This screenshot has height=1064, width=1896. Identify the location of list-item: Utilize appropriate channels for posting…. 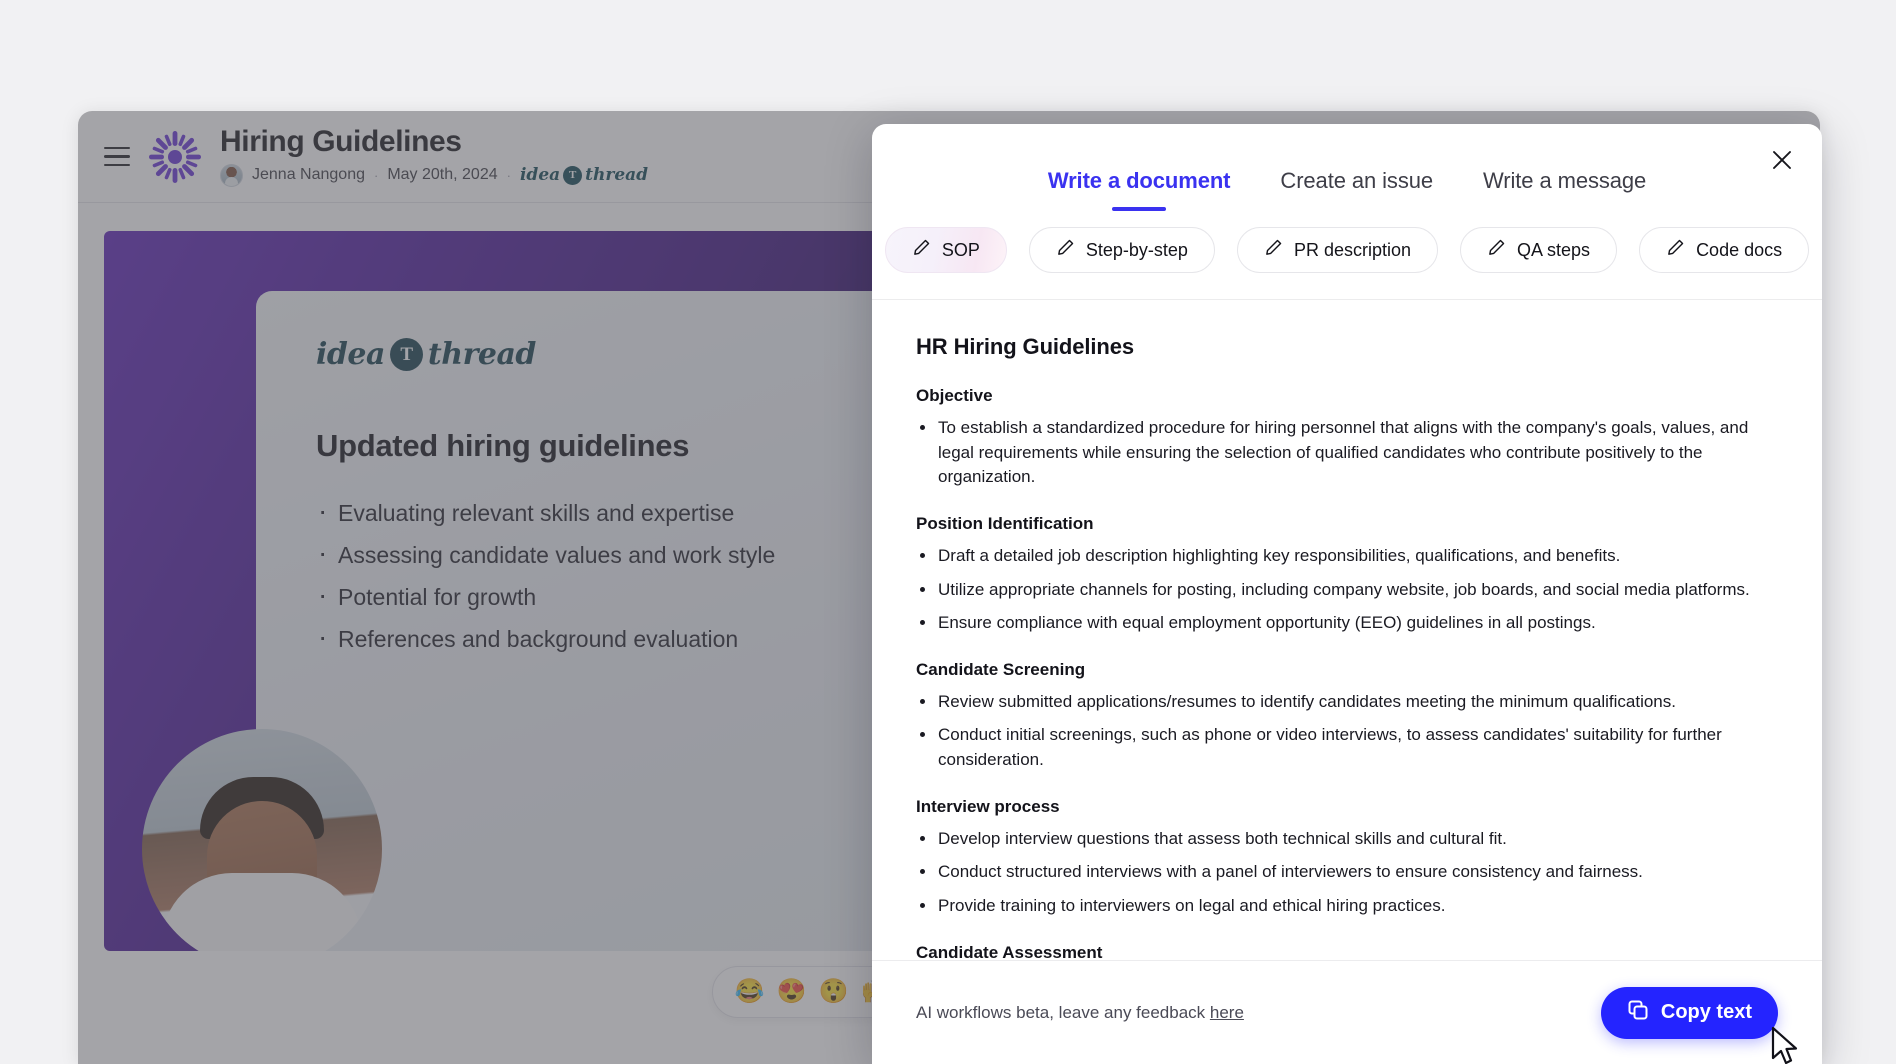
(1347, 590).